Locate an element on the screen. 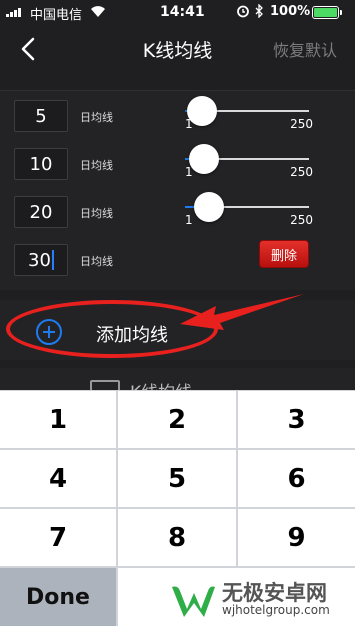 This screenshot has height=626, width=355. period-value: 30 is located at coordinates (39, 260).